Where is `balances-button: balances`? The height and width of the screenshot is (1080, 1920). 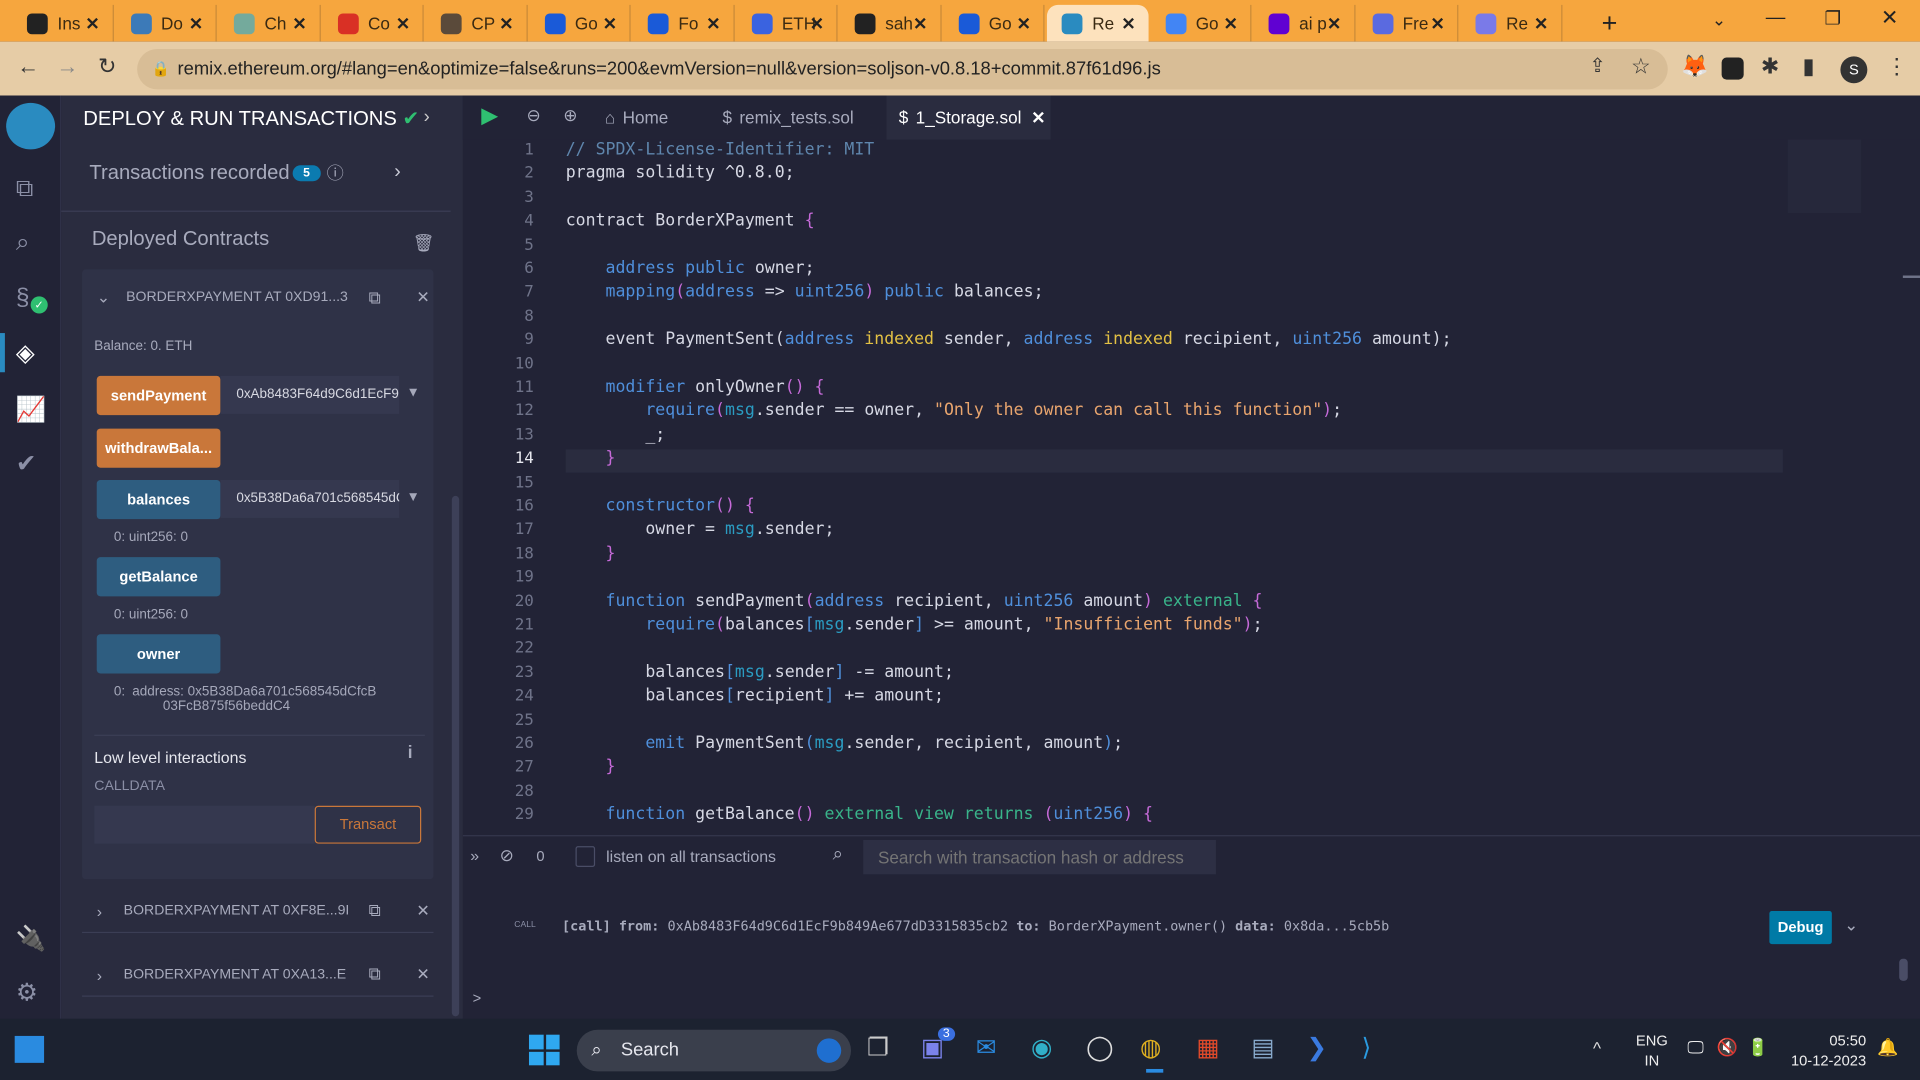 balances-button: balances is located at coordinates (158, 500).